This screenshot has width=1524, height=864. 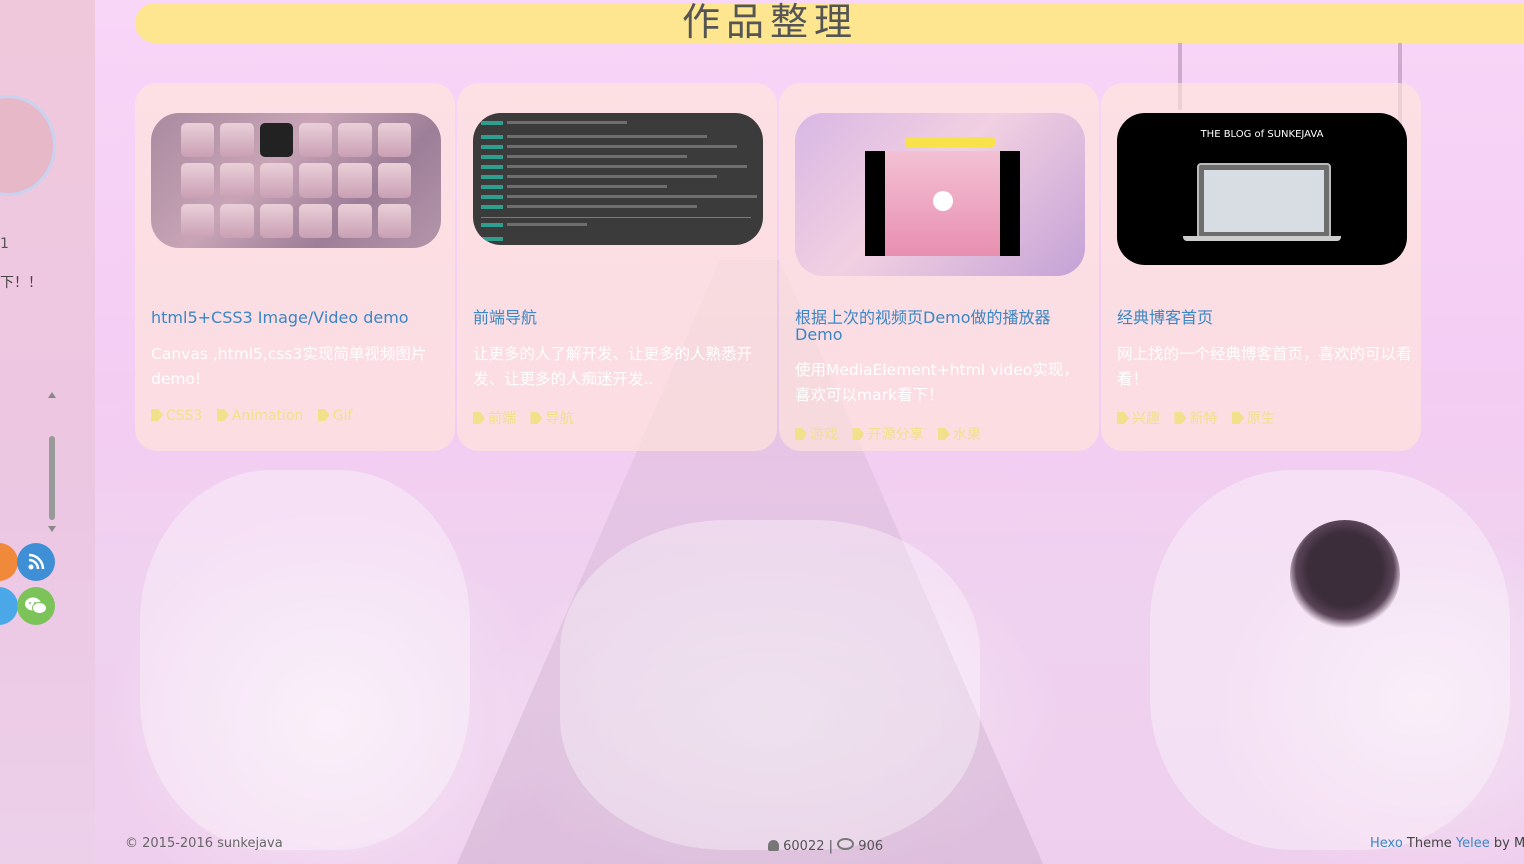 What do you see at coordinates (1345, 575) in the screenshot?
I see `hat-decoration` at bounding box center [1345, 575].